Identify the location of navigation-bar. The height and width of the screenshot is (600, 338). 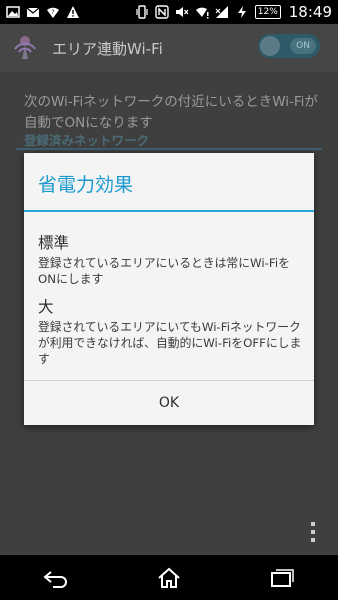
(169, 577).